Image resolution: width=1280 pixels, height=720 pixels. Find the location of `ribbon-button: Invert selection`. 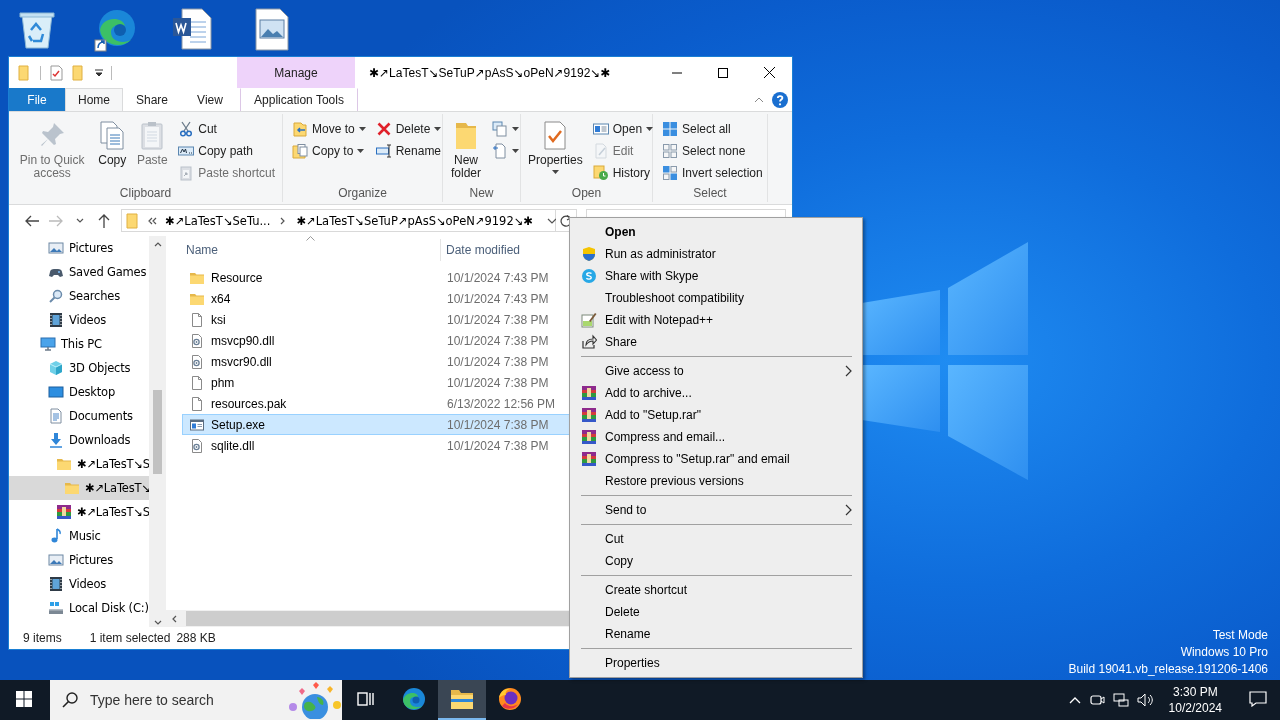

ribbon-button: Invert selection is located at coordinates (712, 173).